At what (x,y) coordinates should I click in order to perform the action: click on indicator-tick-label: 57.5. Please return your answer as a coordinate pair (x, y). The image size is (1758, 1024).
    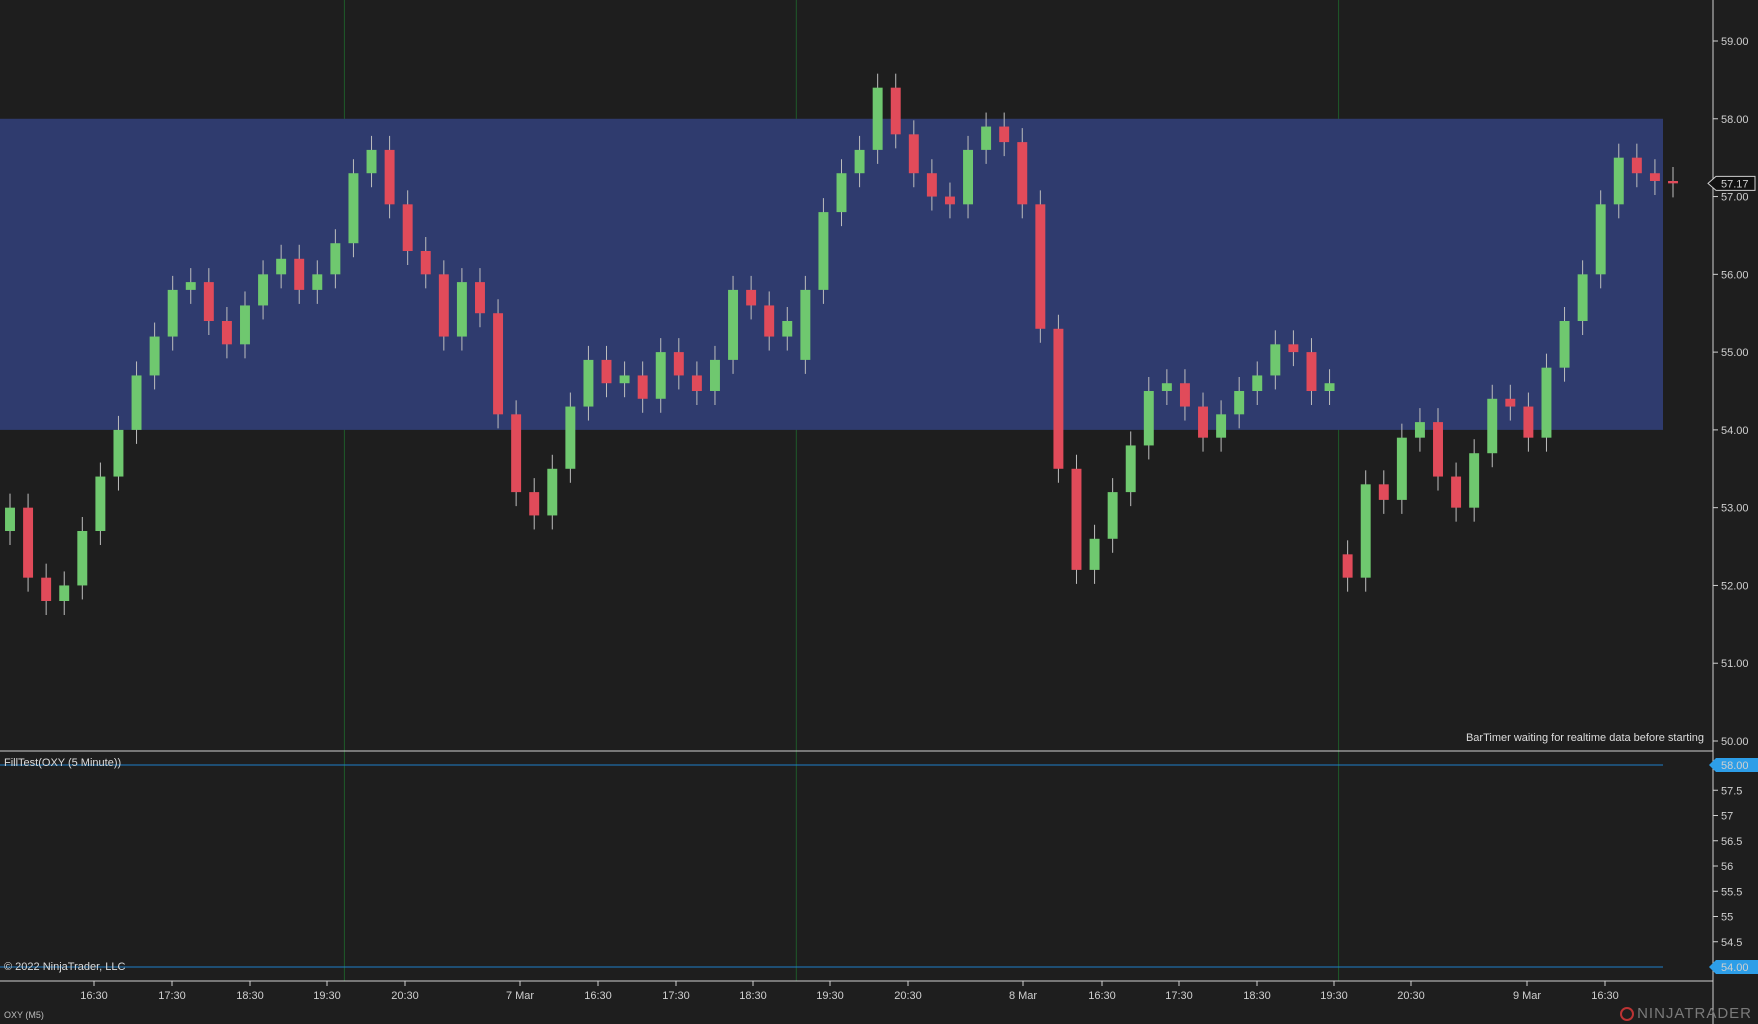
    Looking at the image, I should click on (1731, 791).